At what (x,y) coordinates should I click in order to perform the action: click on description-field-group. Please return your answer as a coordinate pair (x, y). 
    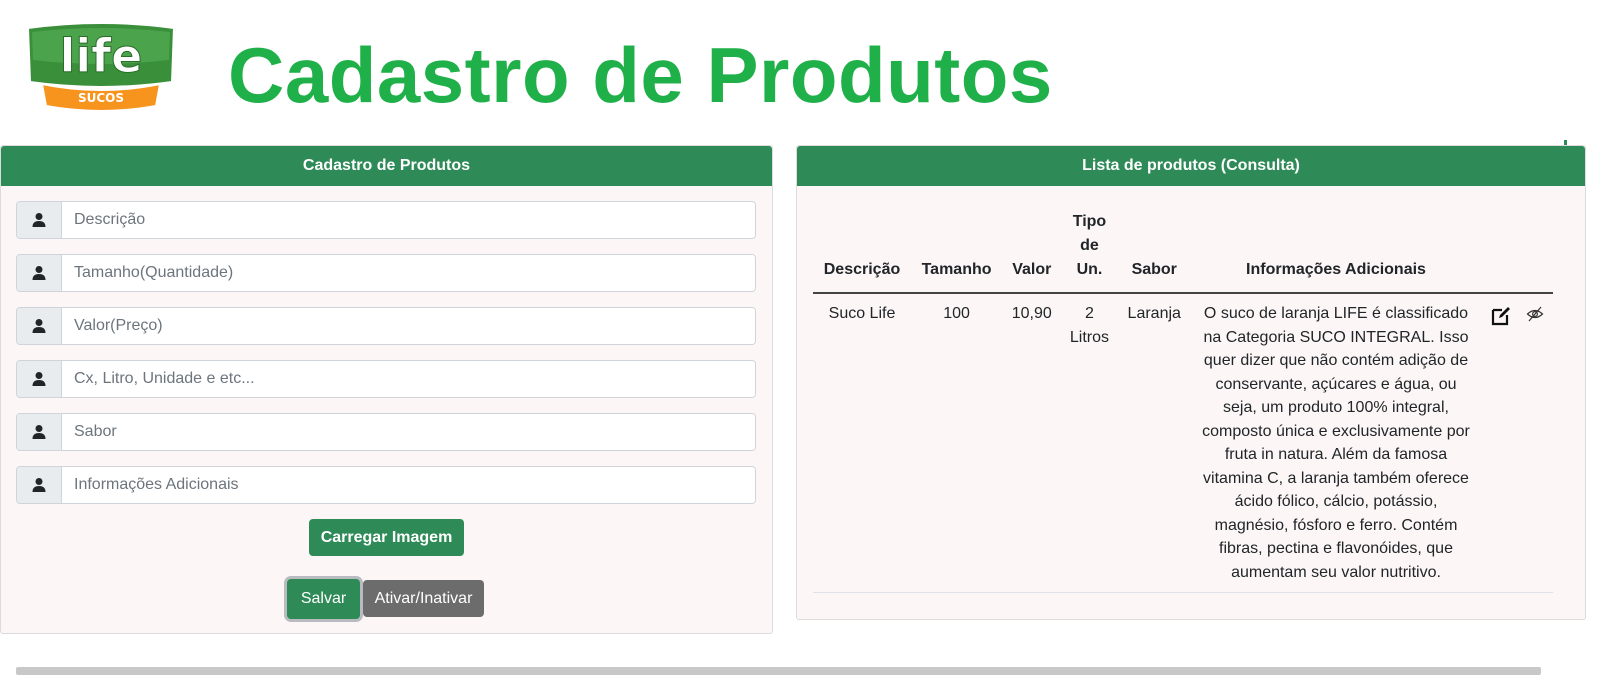
    Looking at the image, I should click on (386, 220).